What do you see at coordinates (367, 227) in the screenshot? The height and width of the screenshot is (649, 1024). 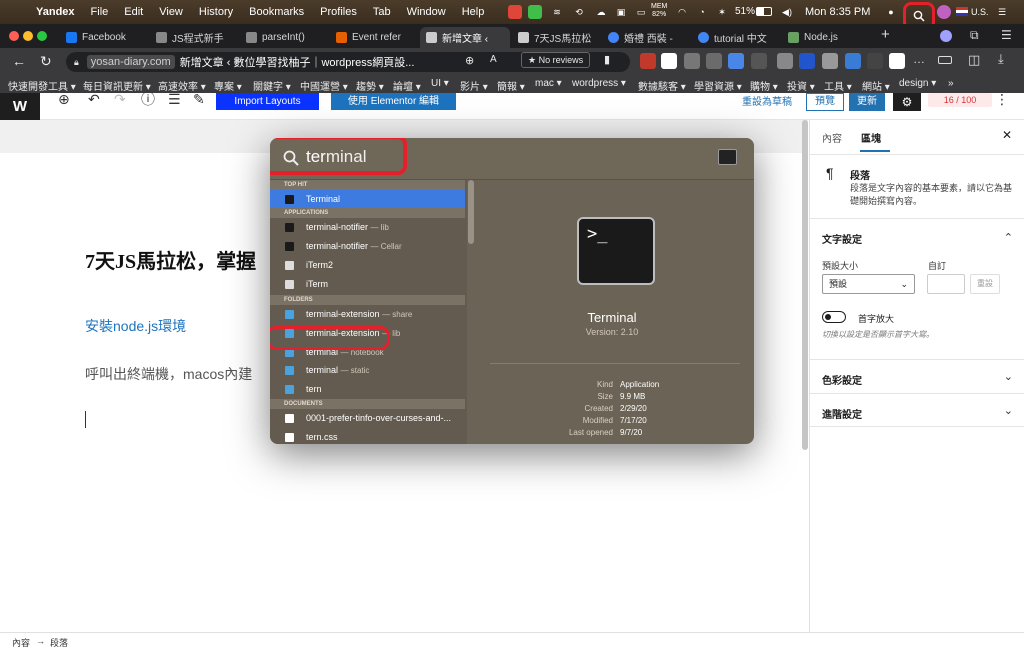 I see `result-app: terminal-notifier — lib` at bounding box center [367, 227].